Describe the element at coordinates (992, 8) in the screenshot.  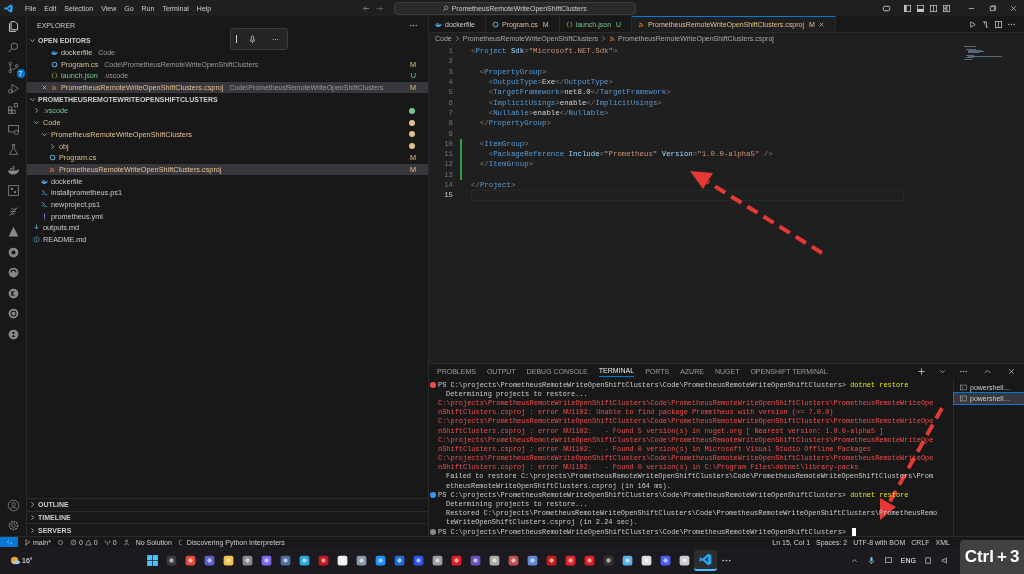
I see `restore-icon` at that location.